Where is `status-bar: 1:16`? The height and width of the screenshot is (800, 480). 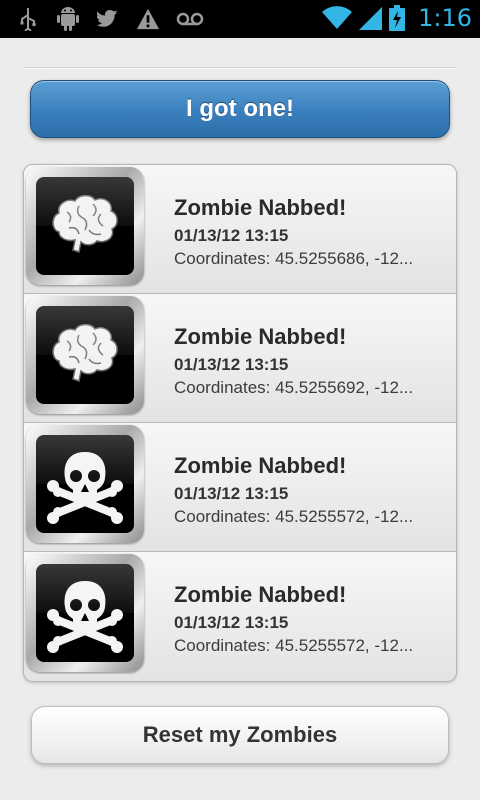
status-bar: 1:16 is located at coordinates (240, 19).